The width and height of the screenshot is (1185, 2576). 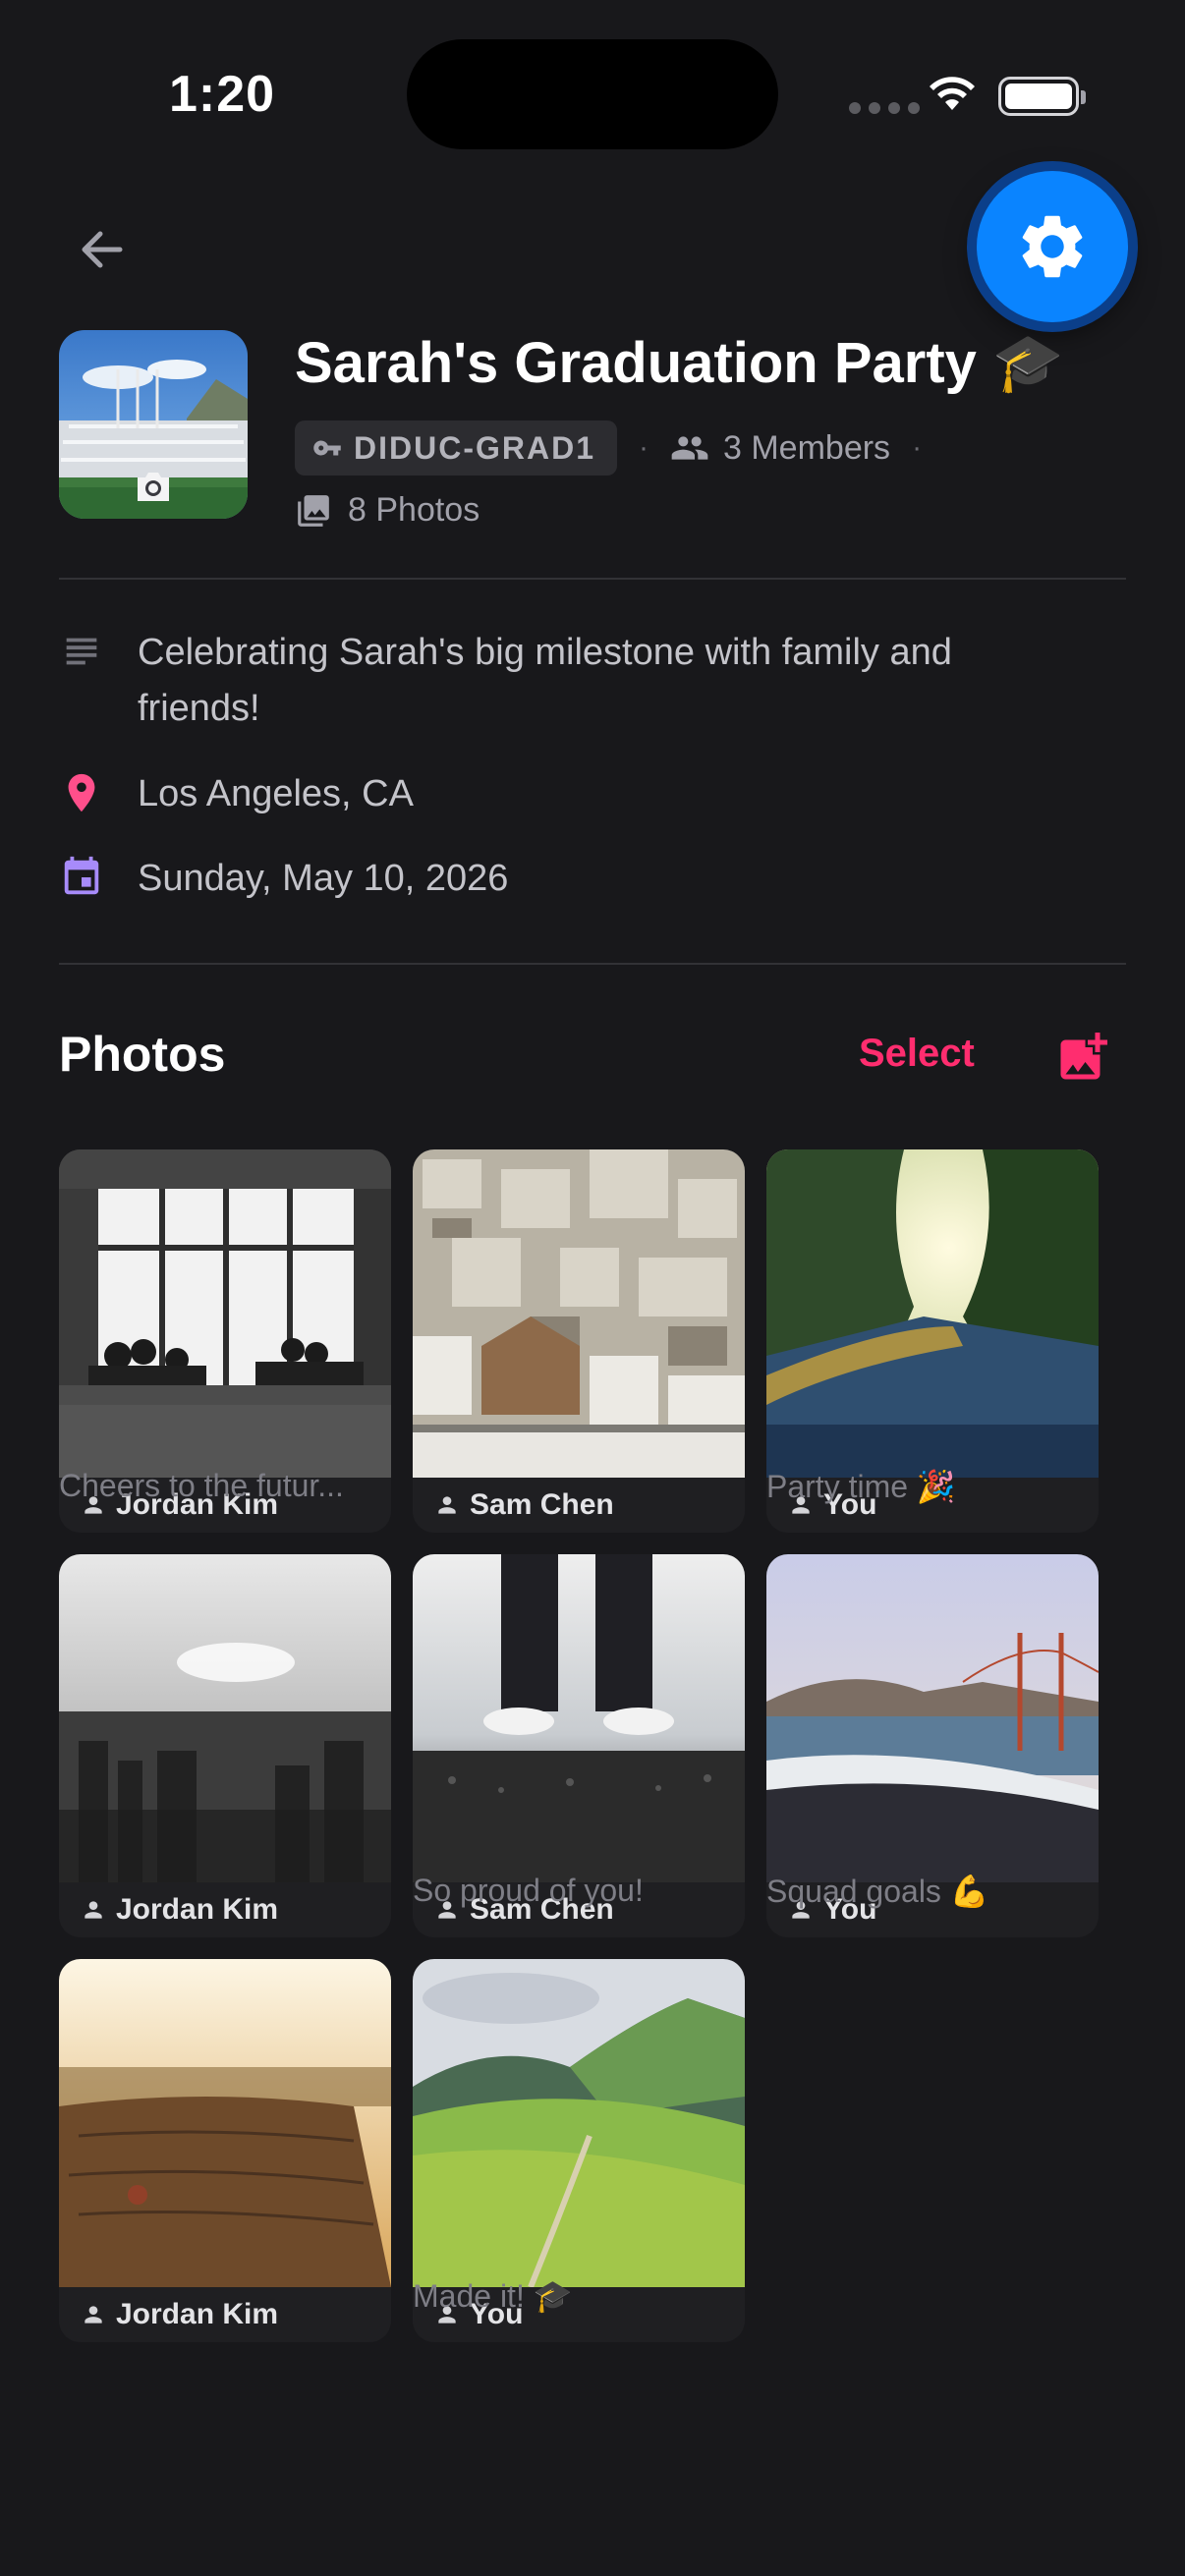 What do you see at coordinates (528, 1890) in the screenshot?
I see `photo-caption: So proud of you!` at bounding box center [528, 1890].